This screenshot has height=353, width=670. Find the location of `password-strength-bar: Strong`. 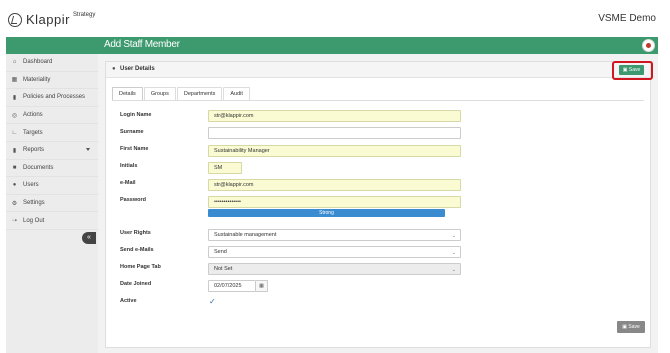

password-strength-bar: Strong is located at coordinates (326, 213).